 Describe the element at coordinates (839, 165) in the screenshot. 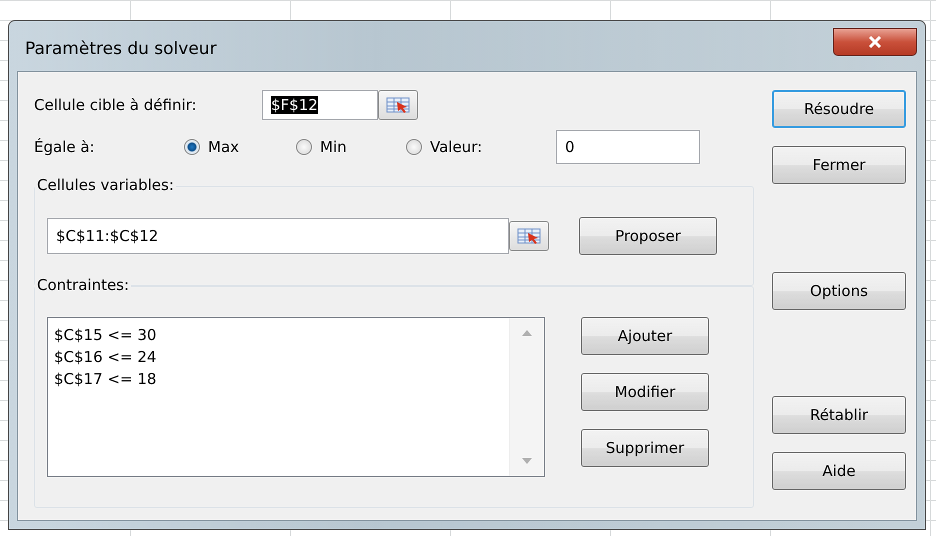

I see `dialog-button: Fermer` at that location.